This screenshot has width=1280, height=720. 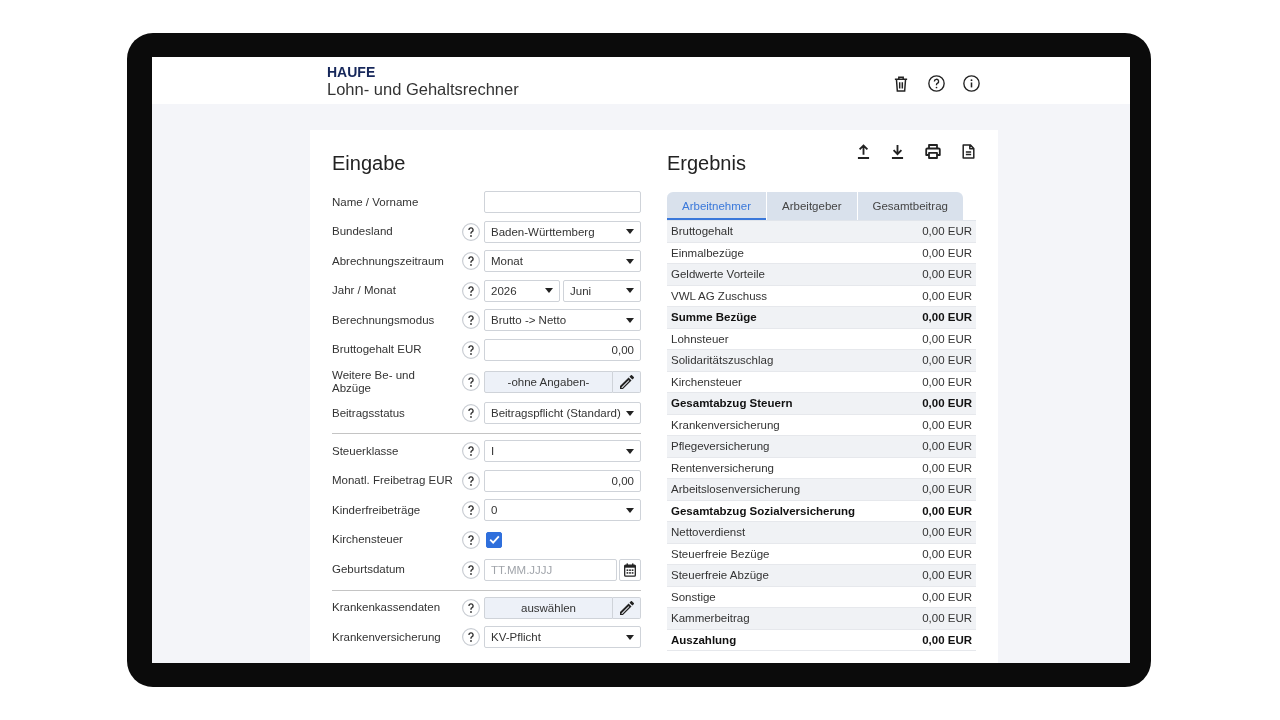 What do you see at coordinates (714, 317) in the screenshot?
I see `table-cell: Summe Bezüge` at bounding box center [714, 317].